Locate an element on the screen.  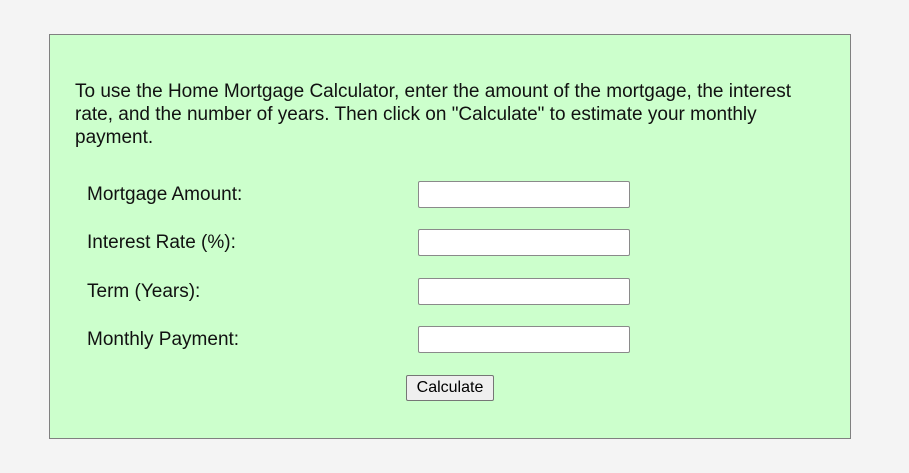
interest-rate-row: Interest Rate (%): is located at coordinates (450, 242).